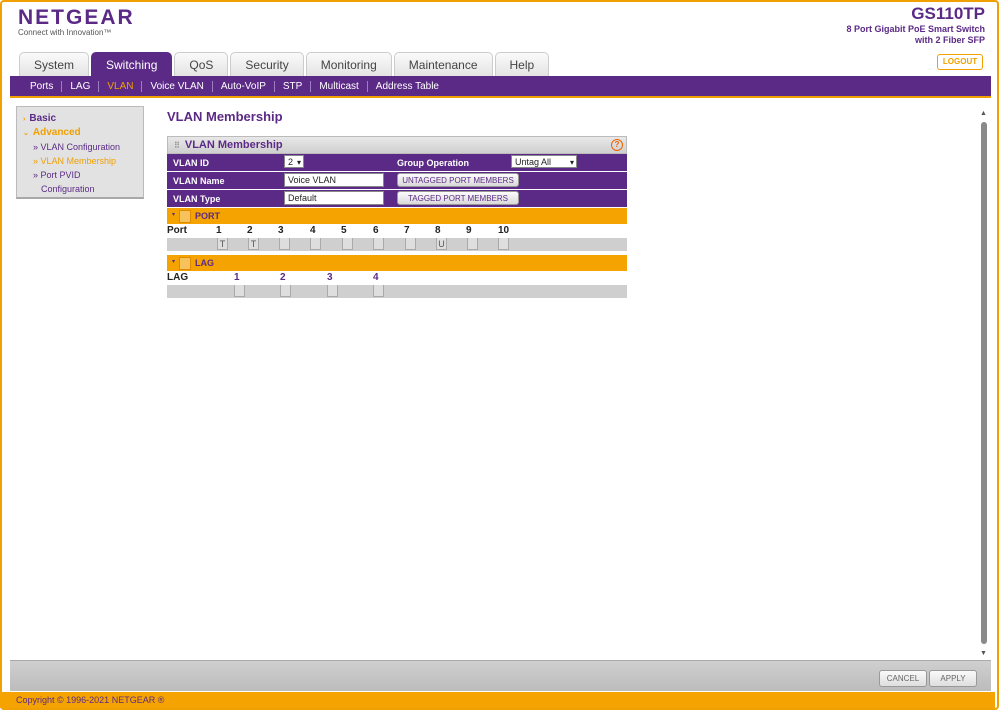 This screenshot has width=999, height=710. I want to click on lag-membership-row, so click(397, 291).